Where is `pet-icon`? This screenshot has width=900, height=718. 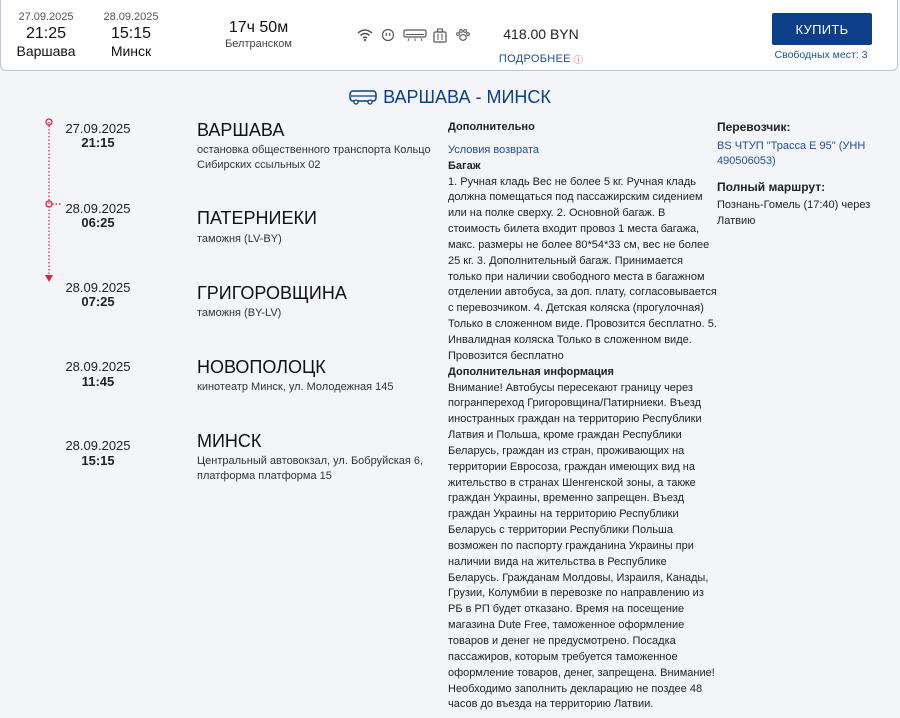 pet-icon is located at coordinates (464, 35).